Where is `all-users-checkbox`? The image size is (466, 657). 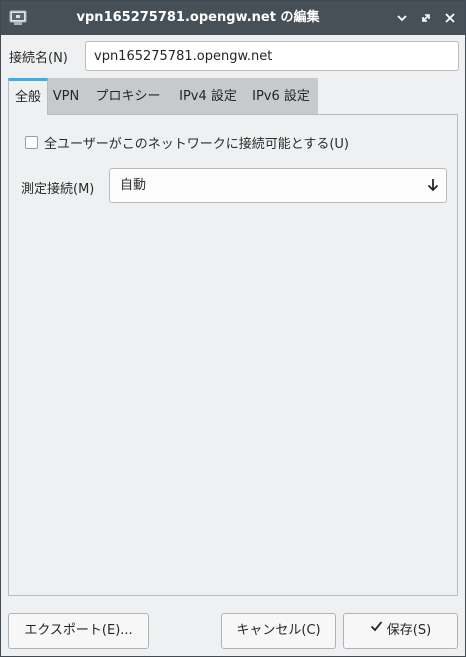 all-users-checkbox is located at coordinates (31, 142).